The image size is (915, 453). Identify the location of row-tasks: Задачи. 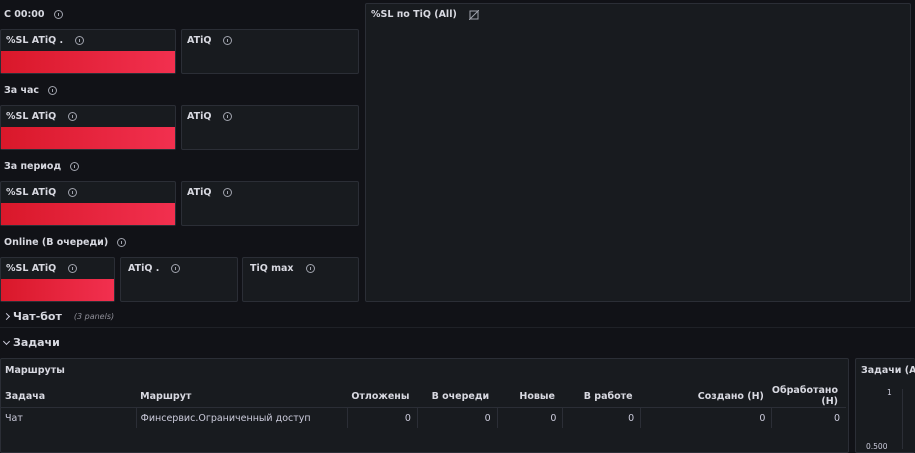
(31, 342).